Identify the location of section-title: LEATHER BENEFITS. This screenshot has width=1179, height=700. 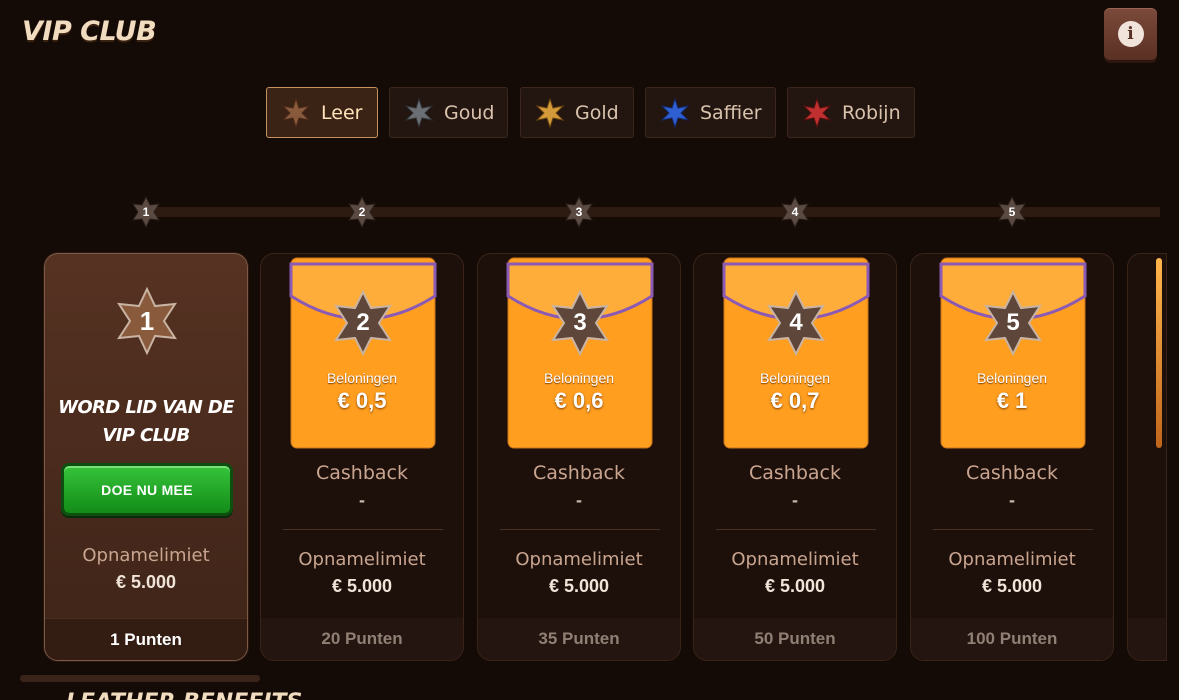
(184, 695).